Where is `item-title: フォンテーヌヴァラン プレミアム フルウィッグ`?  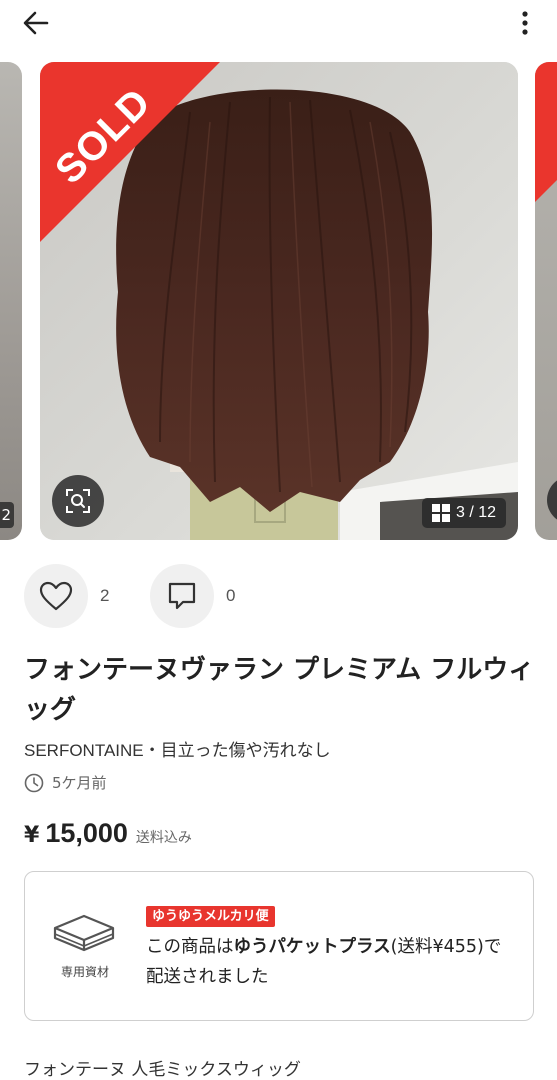
item-title: フォンテーヌヴァラン プレミアム フルウィッグ is located at coordinates (279, 690).